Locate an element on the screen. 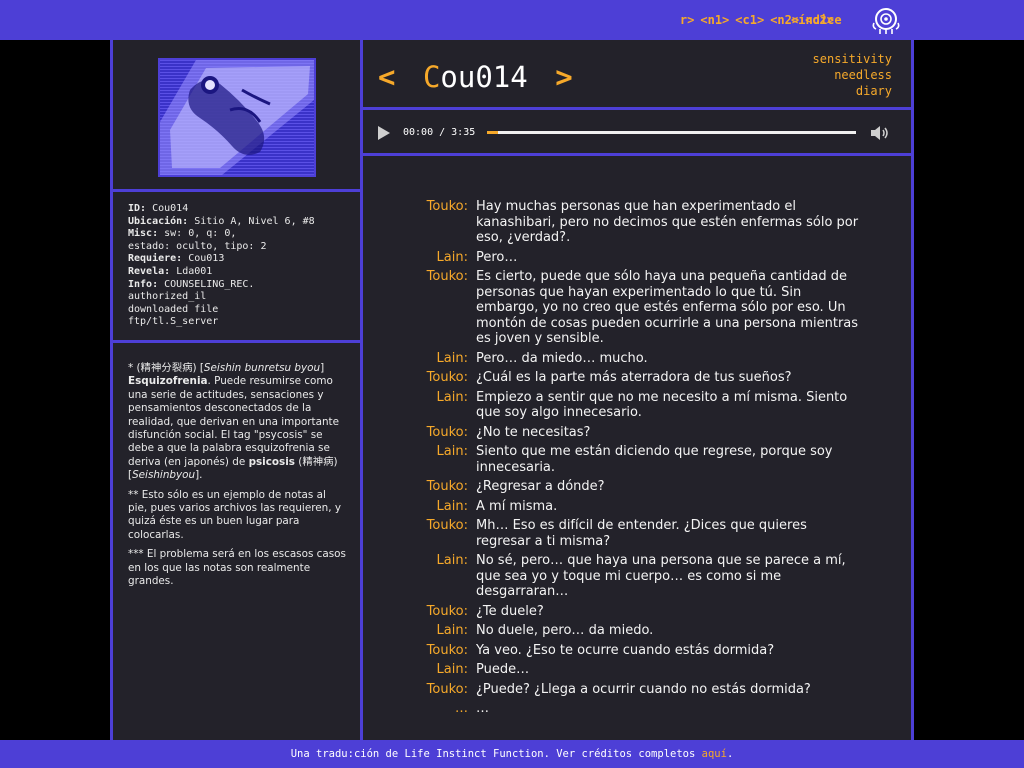 The image size is (1024, 768). misc-value-2: estado: oculto, tipo: 2 is located at coordinates (197, 246).